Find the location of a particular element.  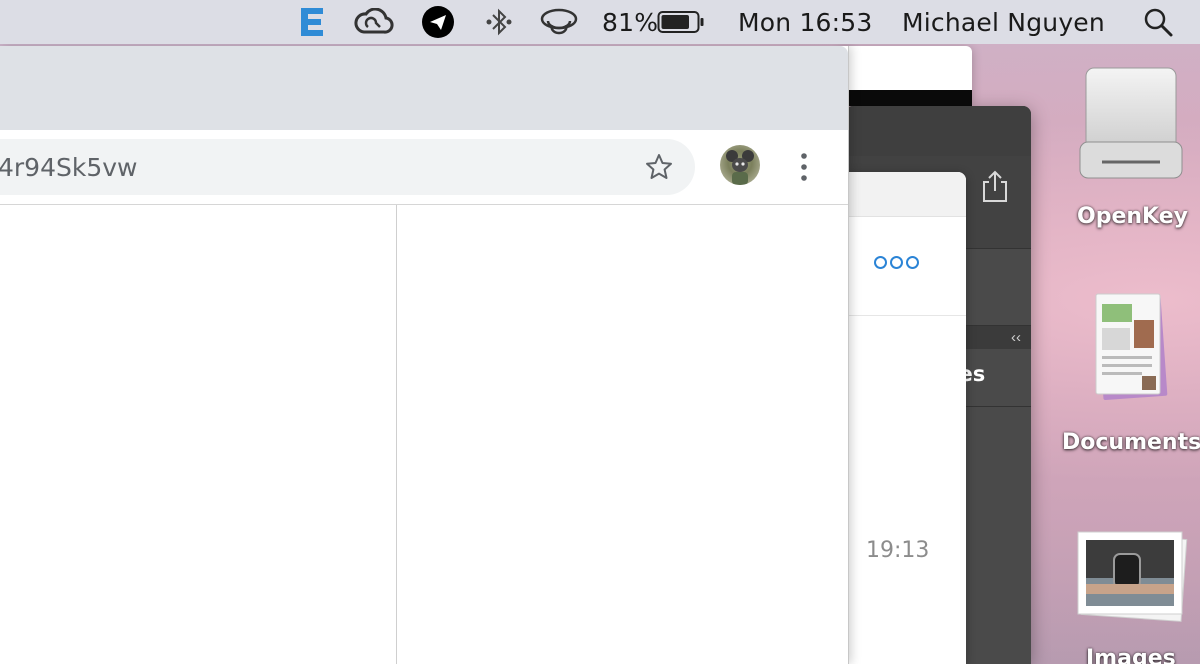

images-folder-icon is located at coordinates (1132, 576).